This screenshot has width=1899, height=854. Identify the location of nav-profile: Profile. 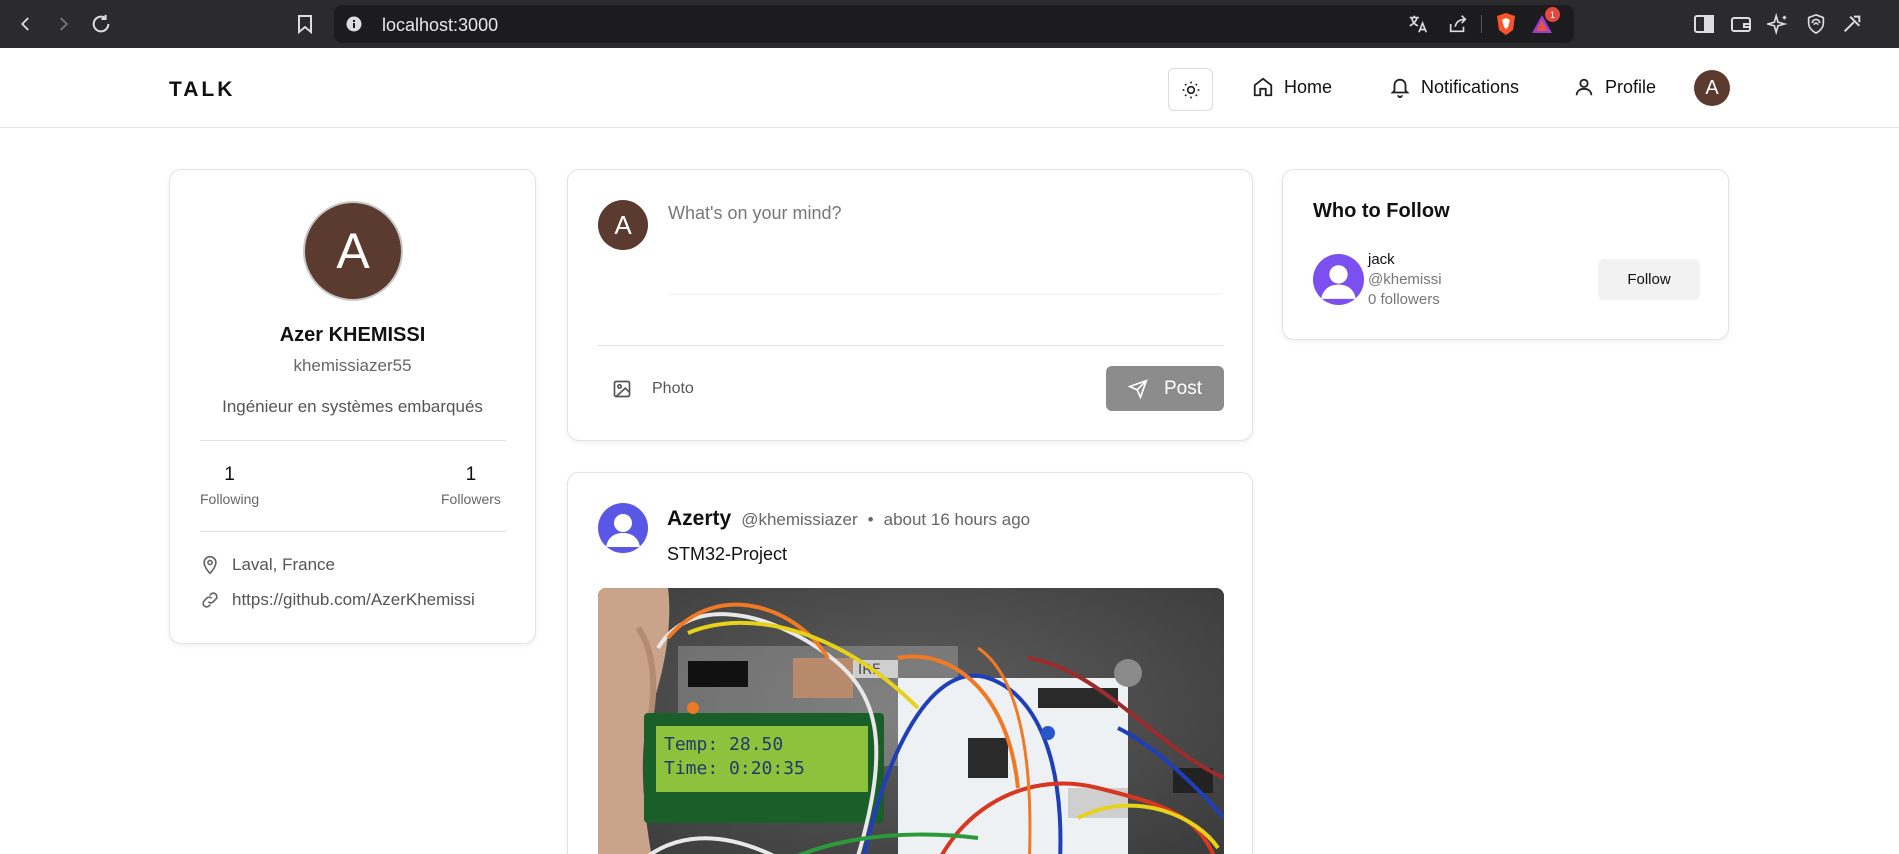
(1614, 87).